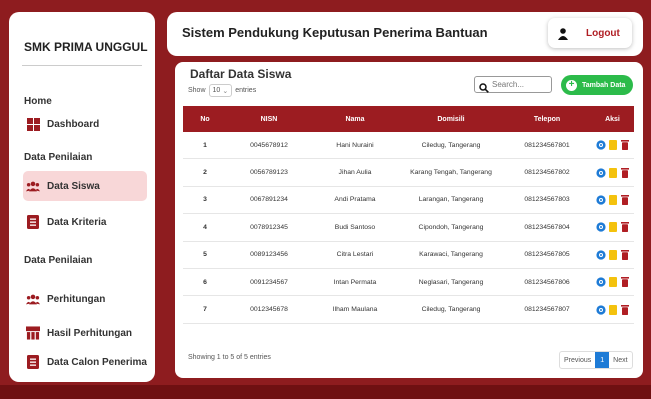  Describe the element at coordinates (451, 227) in the screenshot. I see `table-cell: Cipondoh, Tangerang` at that location.